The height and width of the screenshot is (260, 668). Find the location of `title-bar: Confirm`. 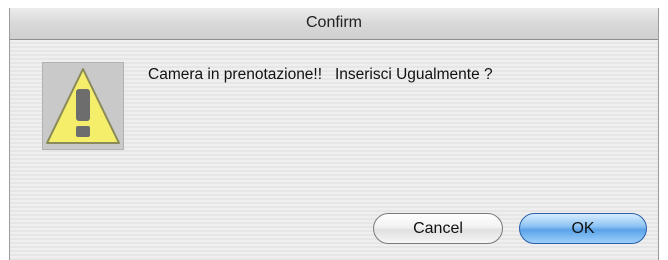

title-bar: Confirm is located at coordinates (334, 24).